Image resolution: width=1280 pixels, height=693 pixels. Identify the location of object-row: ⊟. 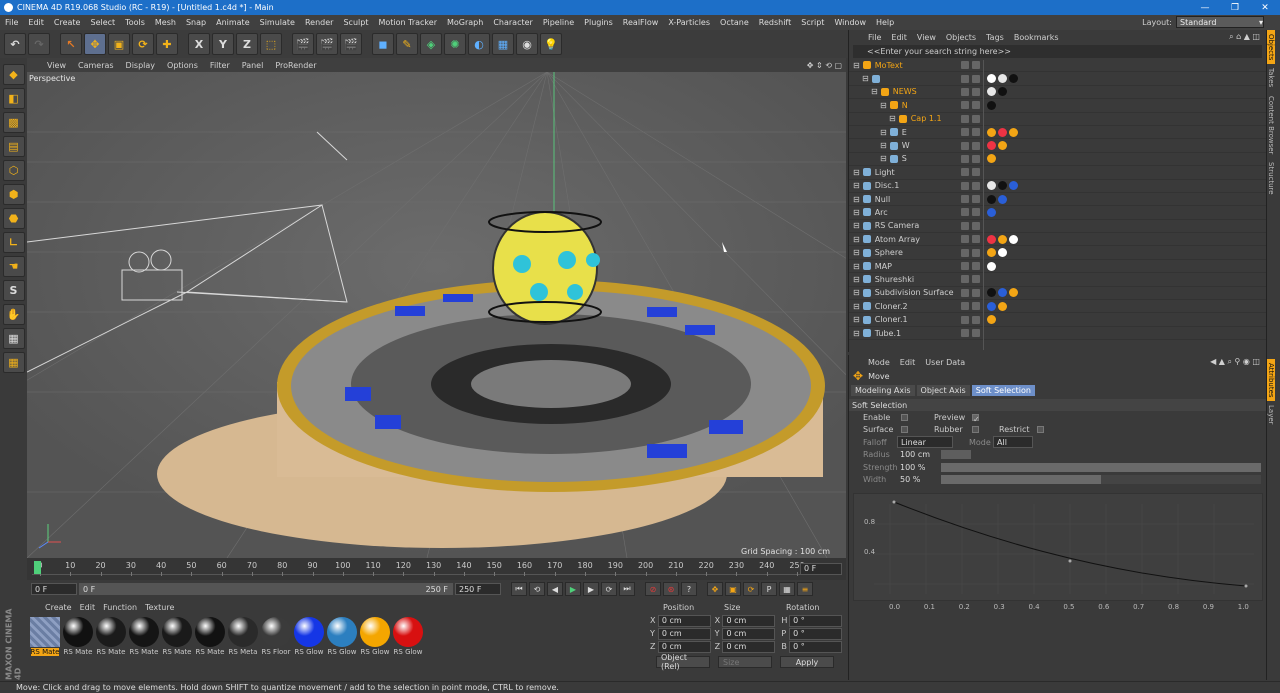
(1057, 79).